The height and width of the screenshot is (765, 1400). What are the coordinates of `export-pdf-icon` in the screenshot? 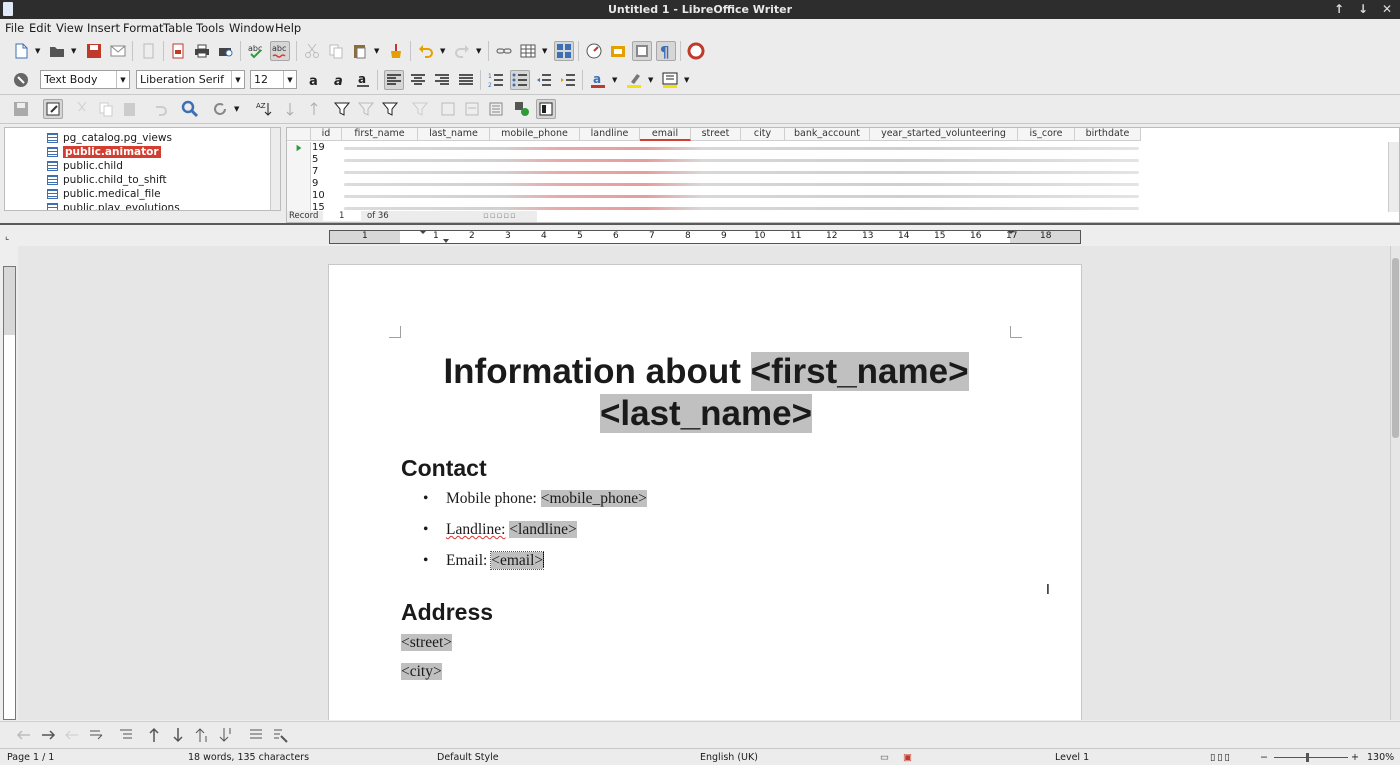 It's located at (178, 51).